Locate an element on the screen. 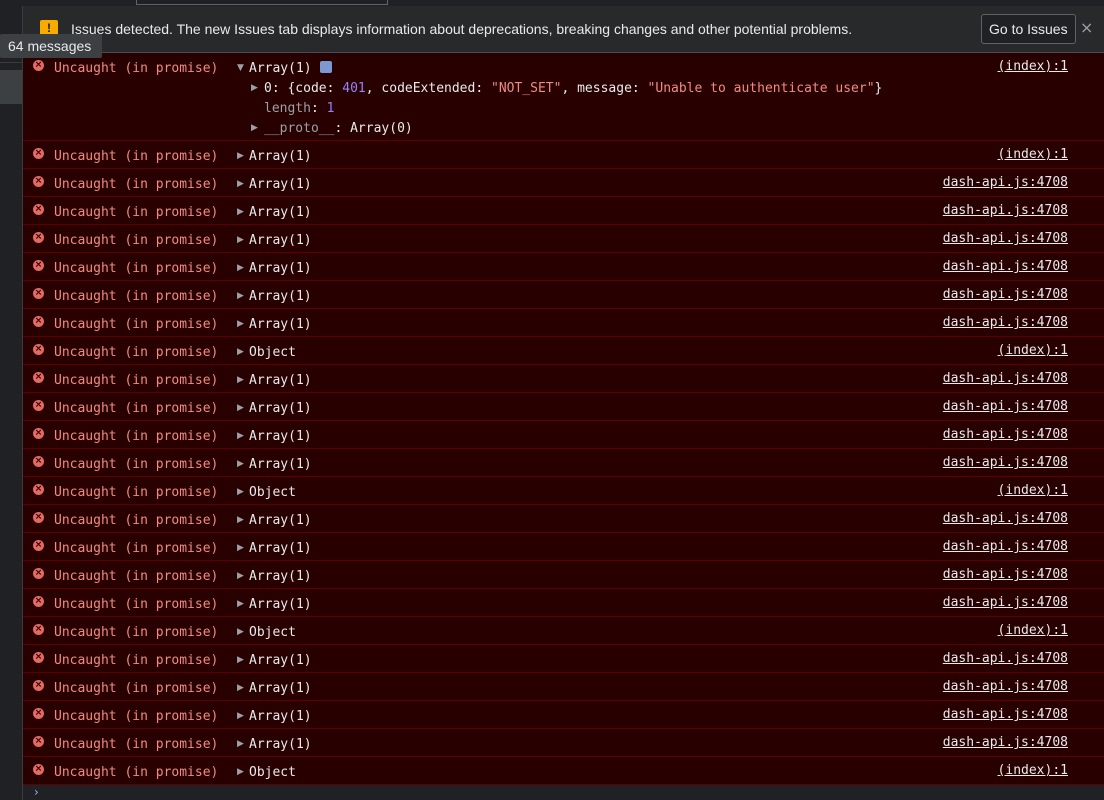  console-prompt: › is located at coordinates (563, 792).